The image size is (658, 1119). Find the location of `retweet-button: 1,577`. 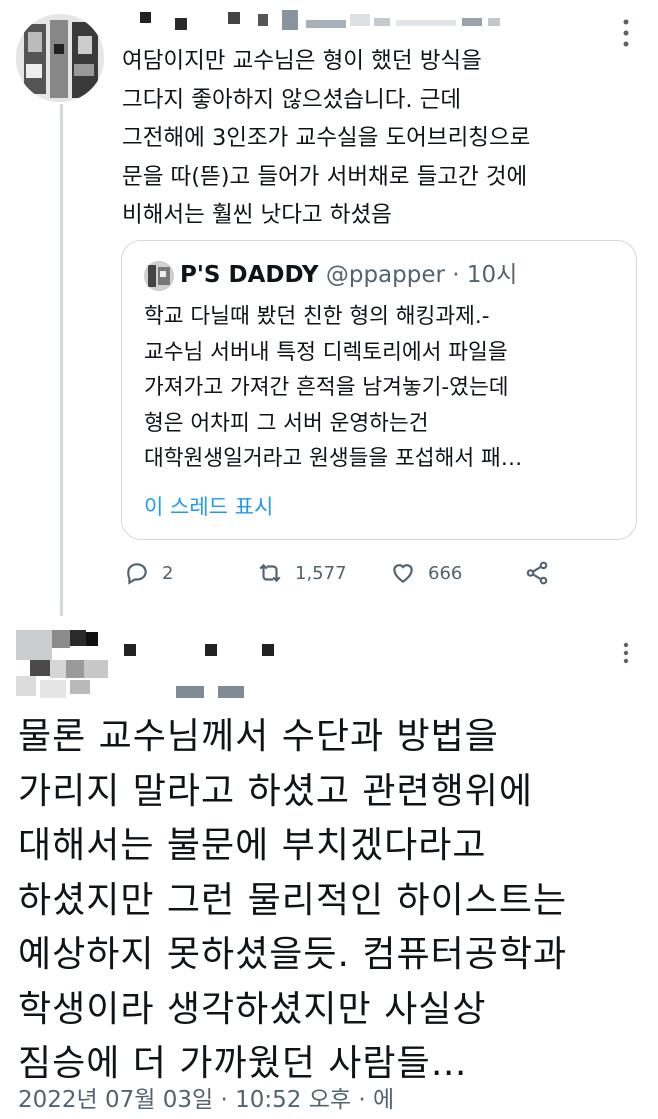

retweet-button: 1,577 is located at coordinates (302, 573).